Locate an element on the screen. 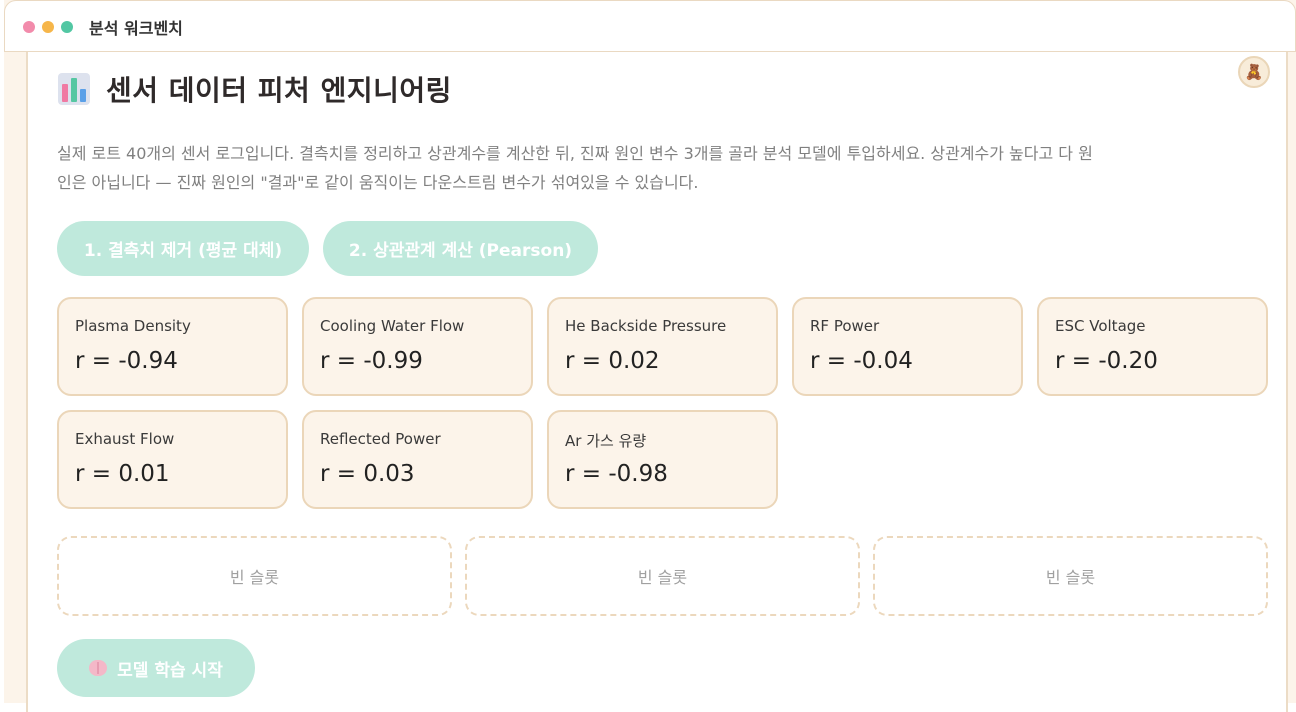 This screenshot has width=1296, height=712. feature-card: Plasma Density r = -0.94 is located at coordinates (172, 346).